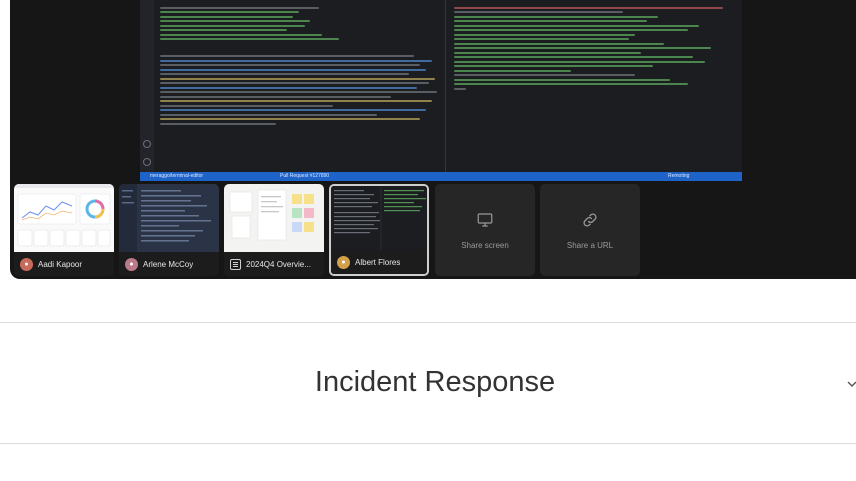  Describe the element at coordinates (169, 218) in the screenshot. I see `code-editor-thumbnail` at that location.